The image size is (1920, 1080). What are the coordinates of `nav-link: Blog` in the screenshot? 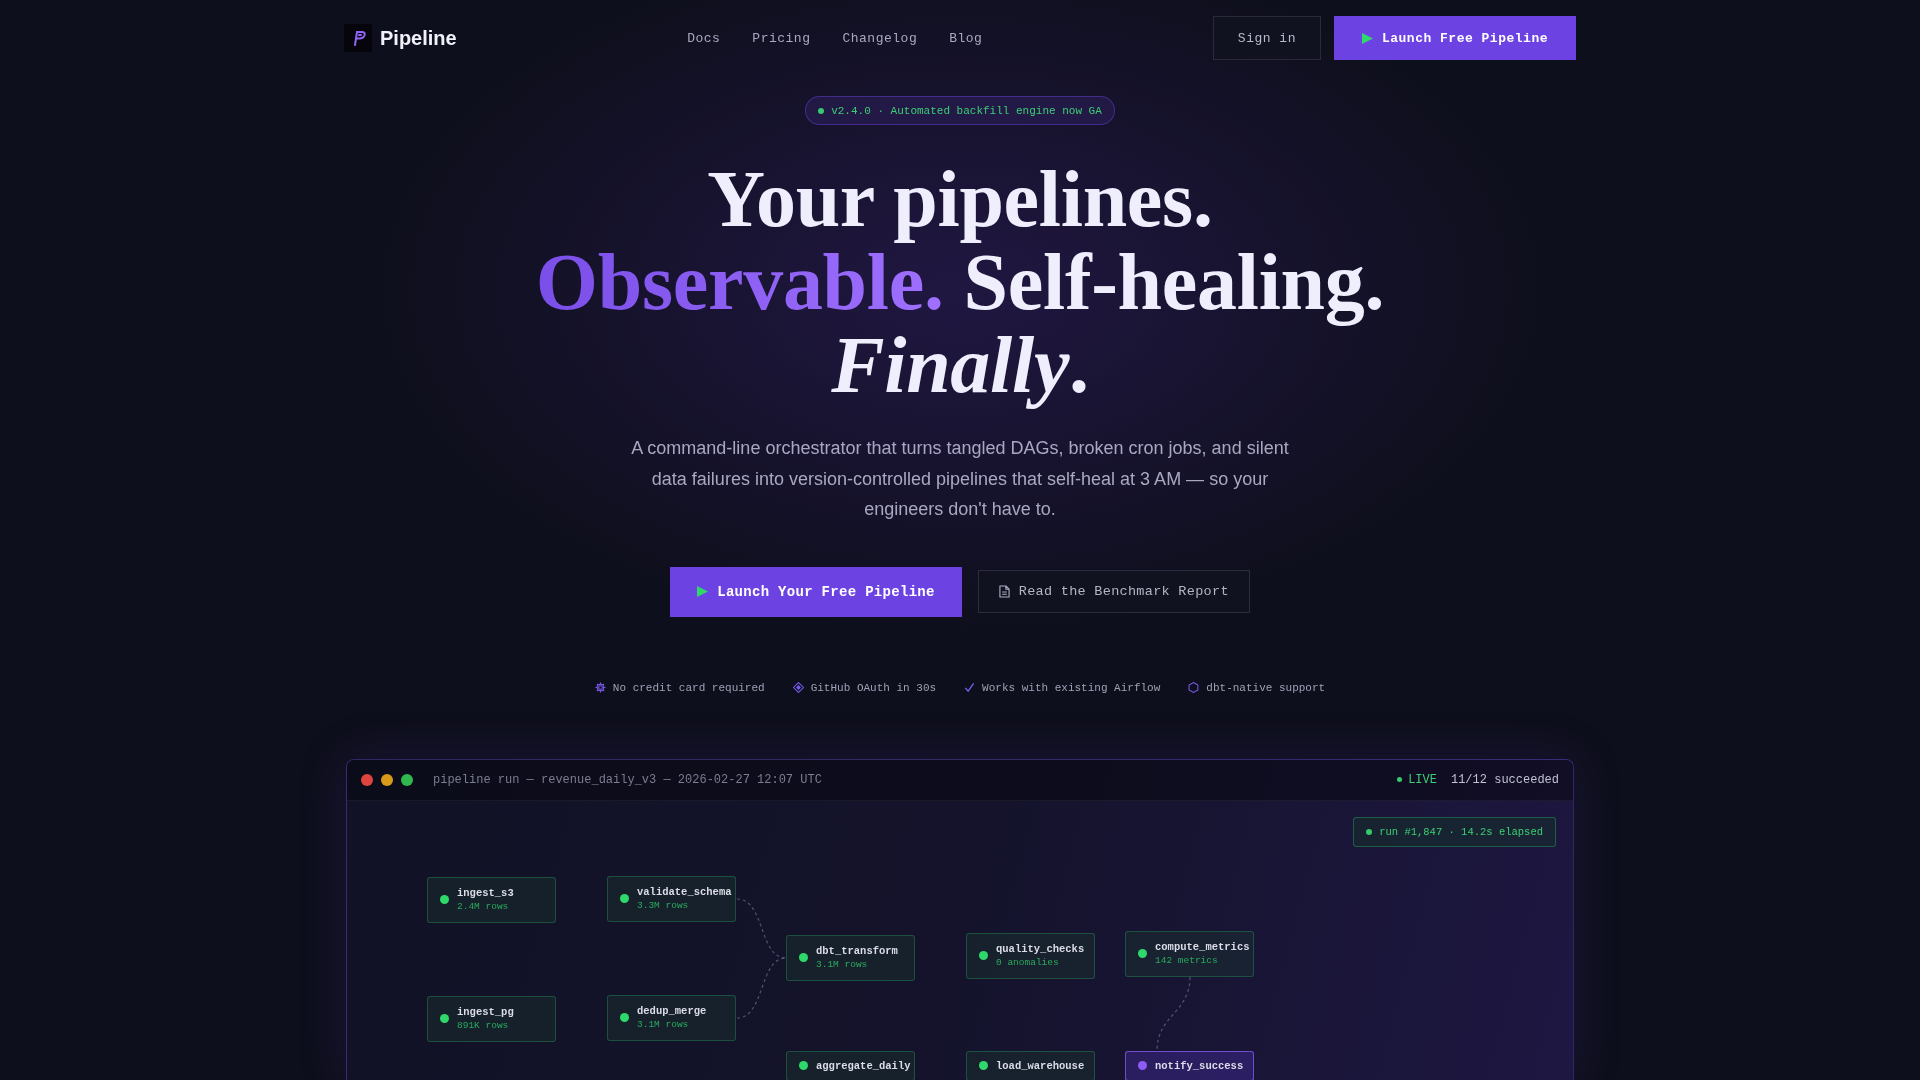 It's located at (966, 38).